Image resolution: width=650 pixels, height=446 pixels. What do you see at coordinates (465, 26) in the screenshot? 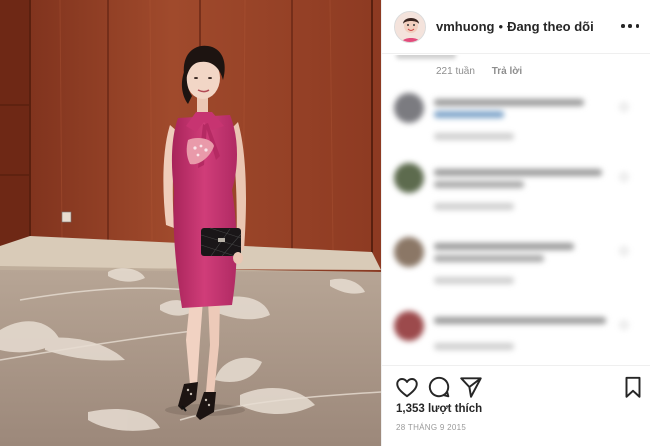
I see `username-link: vmhuong` at bounding box center [465, 26].